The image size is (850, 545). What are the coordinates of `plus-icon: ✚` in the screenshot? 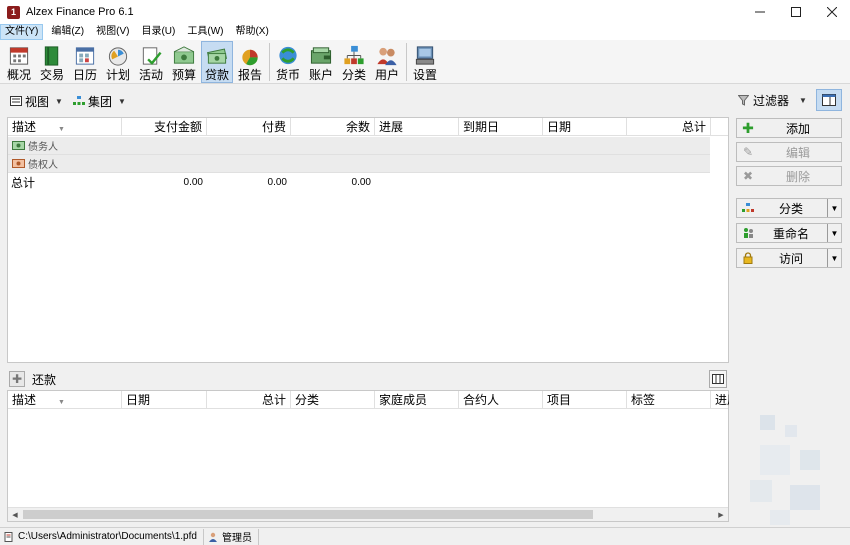 It's located at (17, 379).